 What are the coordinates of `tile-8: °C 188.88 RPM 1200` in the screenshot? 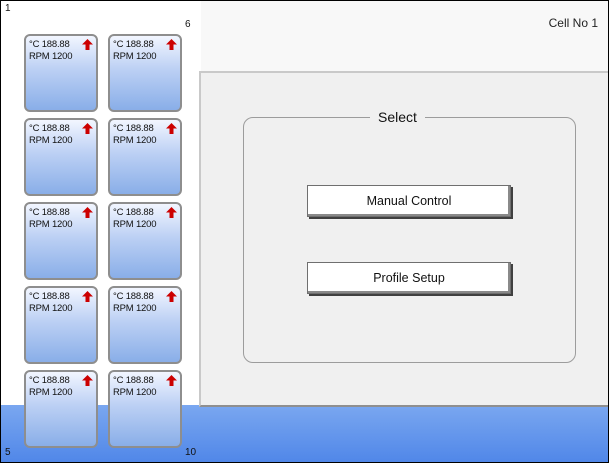 It's located at (145, 241).